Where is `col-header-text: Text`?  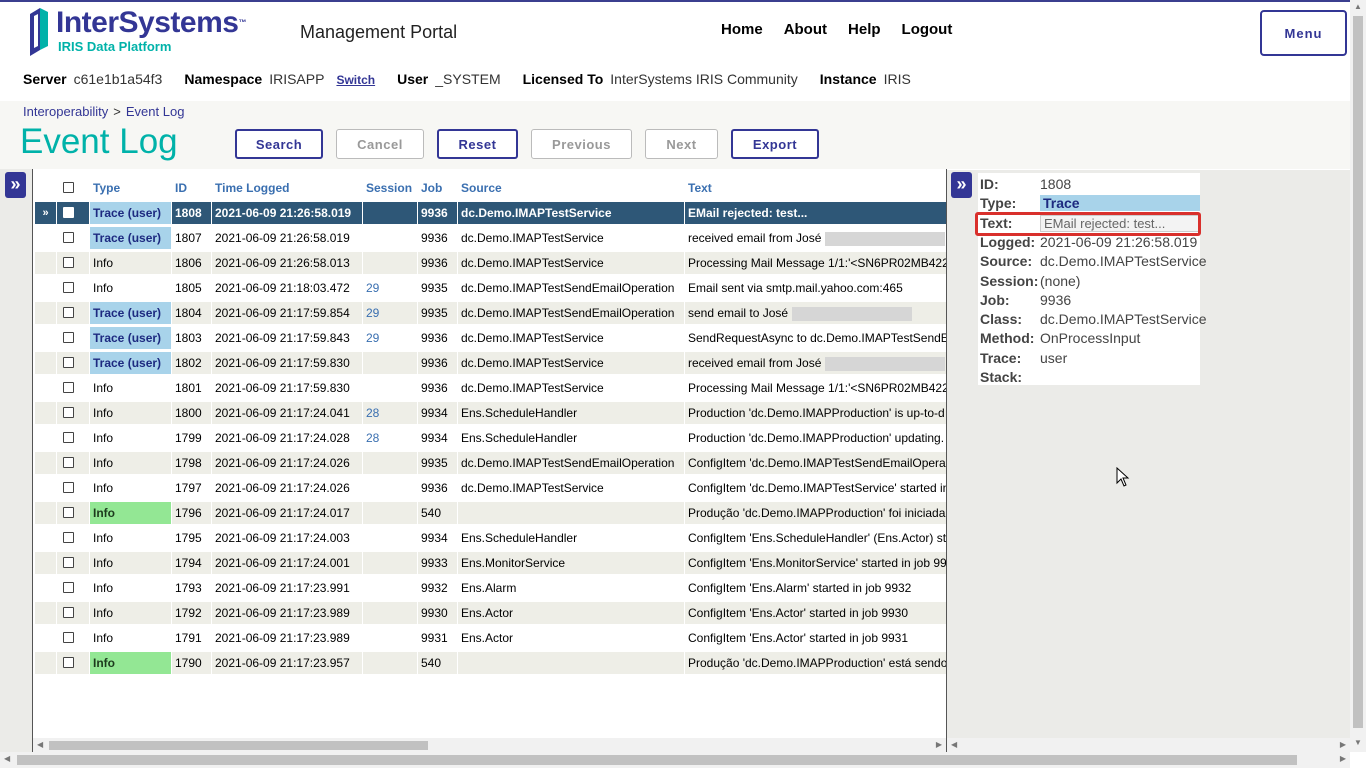 col-header-text: Text is located at coordinates (815, 188).